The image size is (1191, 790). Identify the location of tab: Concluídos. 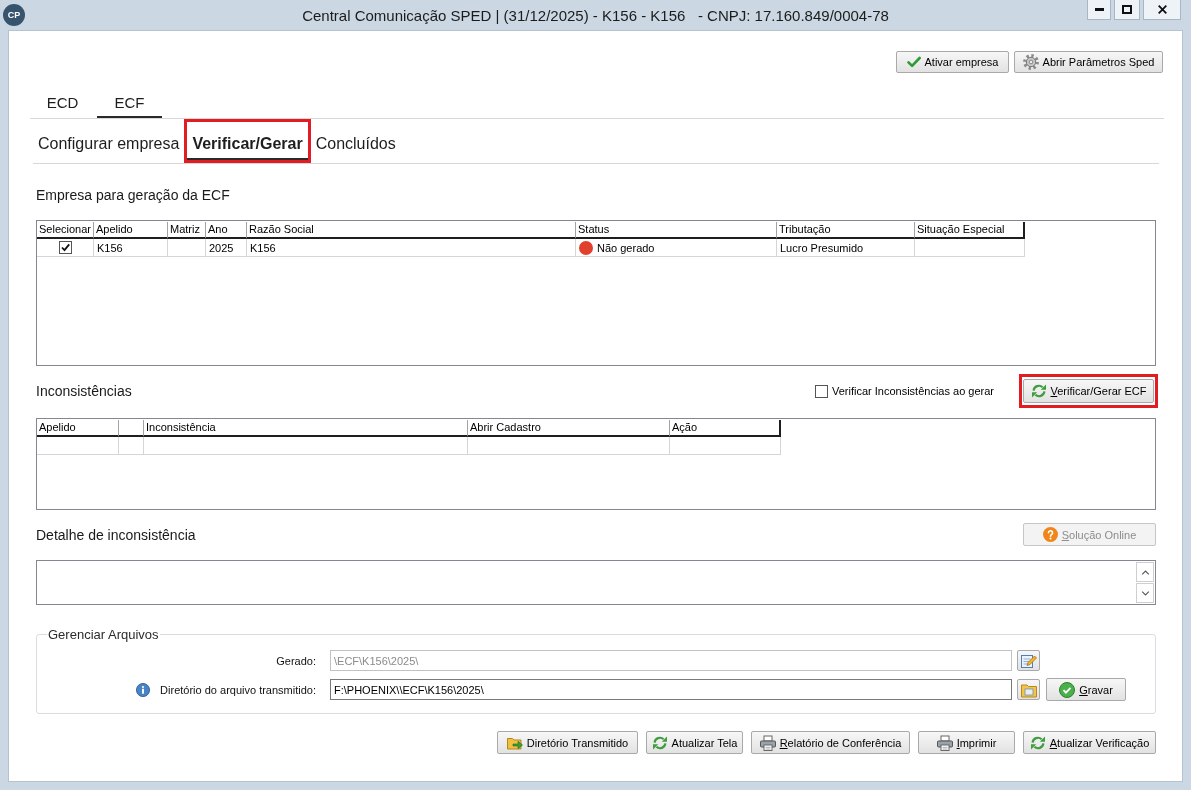
(355, 141).